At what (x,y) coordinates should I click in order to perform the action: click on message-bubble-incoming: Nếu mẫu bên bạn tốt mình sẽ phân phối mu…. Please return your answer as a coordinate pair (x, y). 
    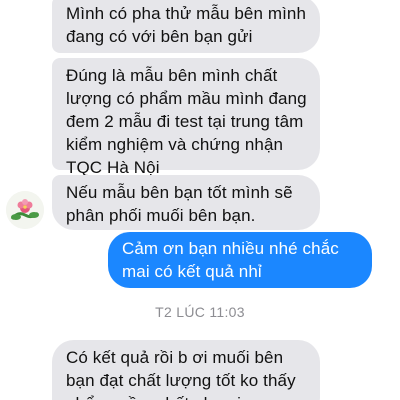
    Looking at the image, I should click on (186, 202).